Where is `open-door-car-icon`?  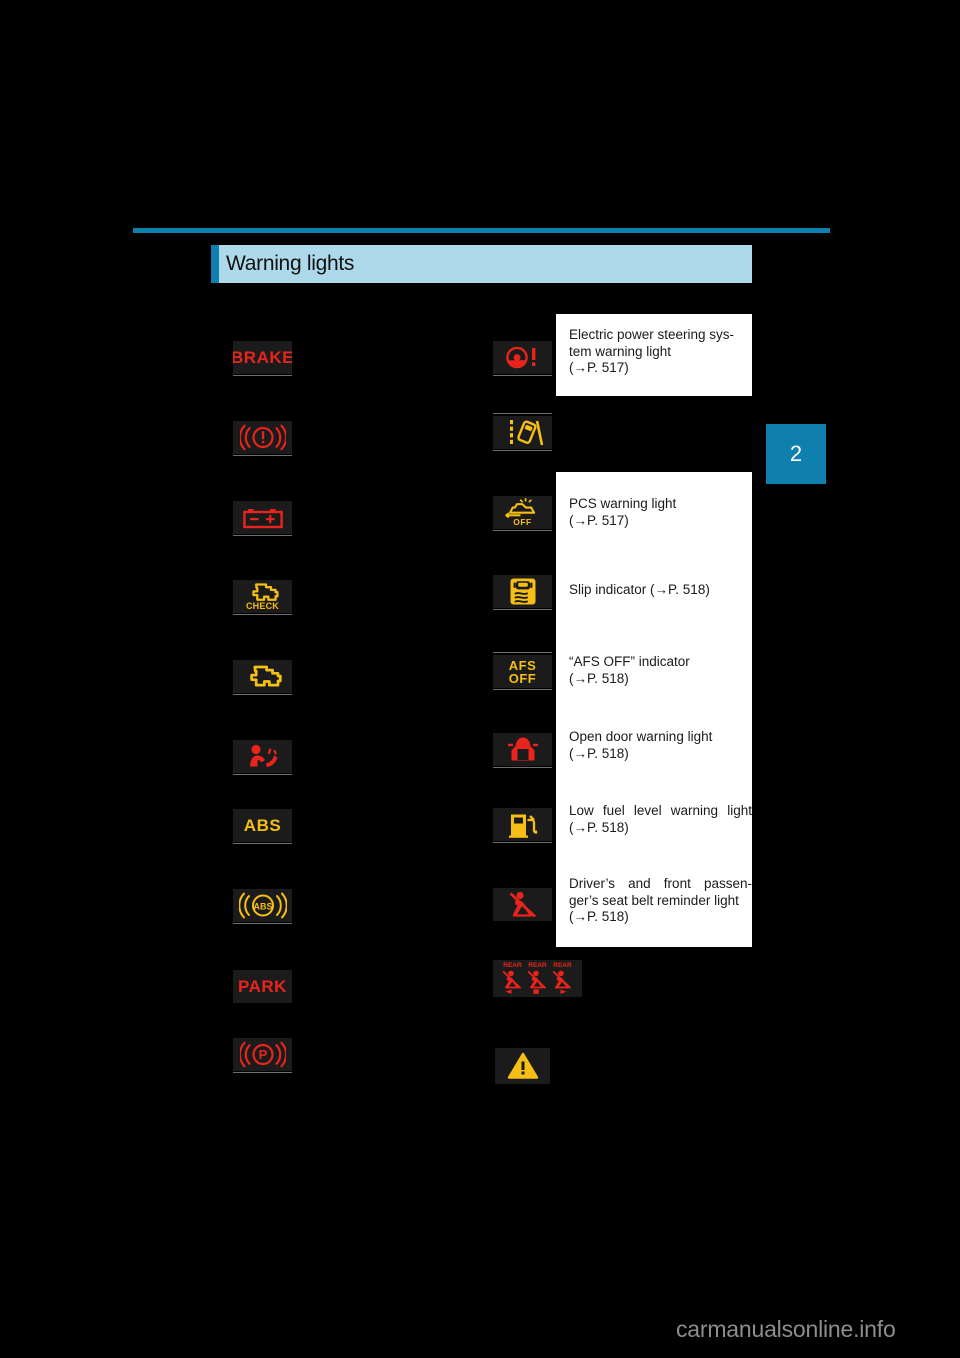 open-door-car-icon is located at coordinates (522, 749).